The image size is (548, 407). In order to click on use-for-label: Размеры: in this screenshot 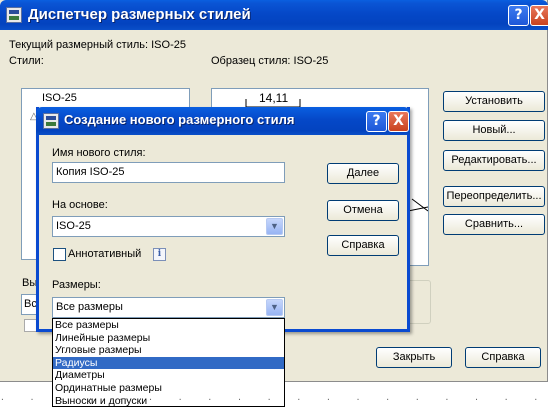, I will do `click(76, 285)`.